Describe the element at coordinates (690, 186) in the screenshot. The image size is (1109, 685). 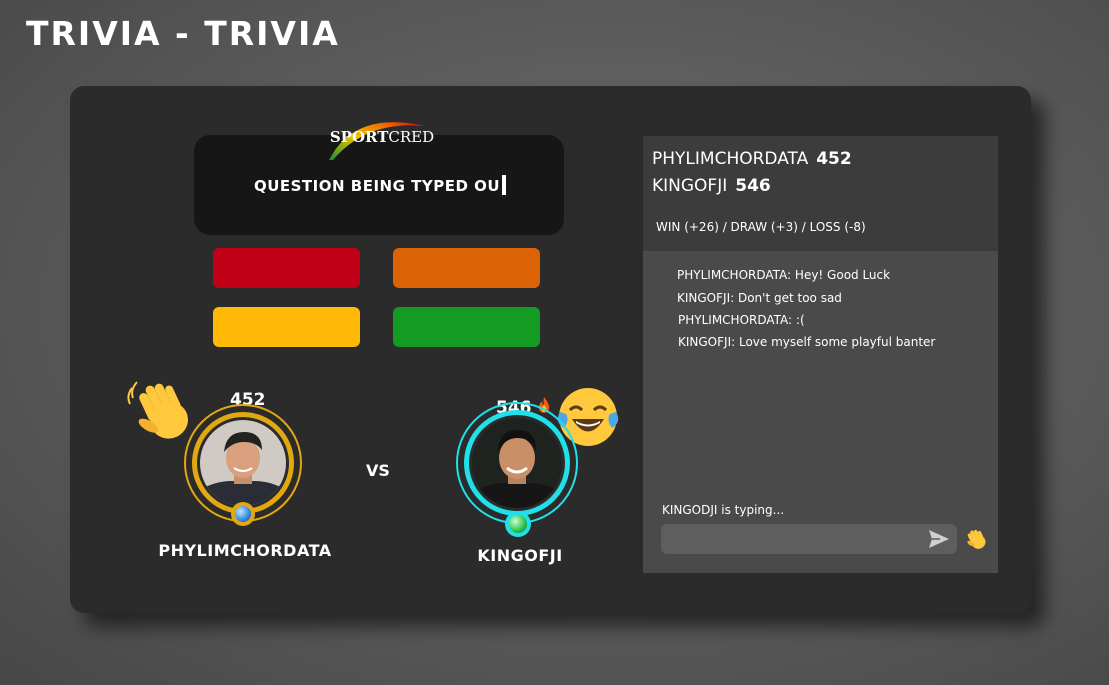
I see `chat-header-player2-name: KINGOFJI` at that location.